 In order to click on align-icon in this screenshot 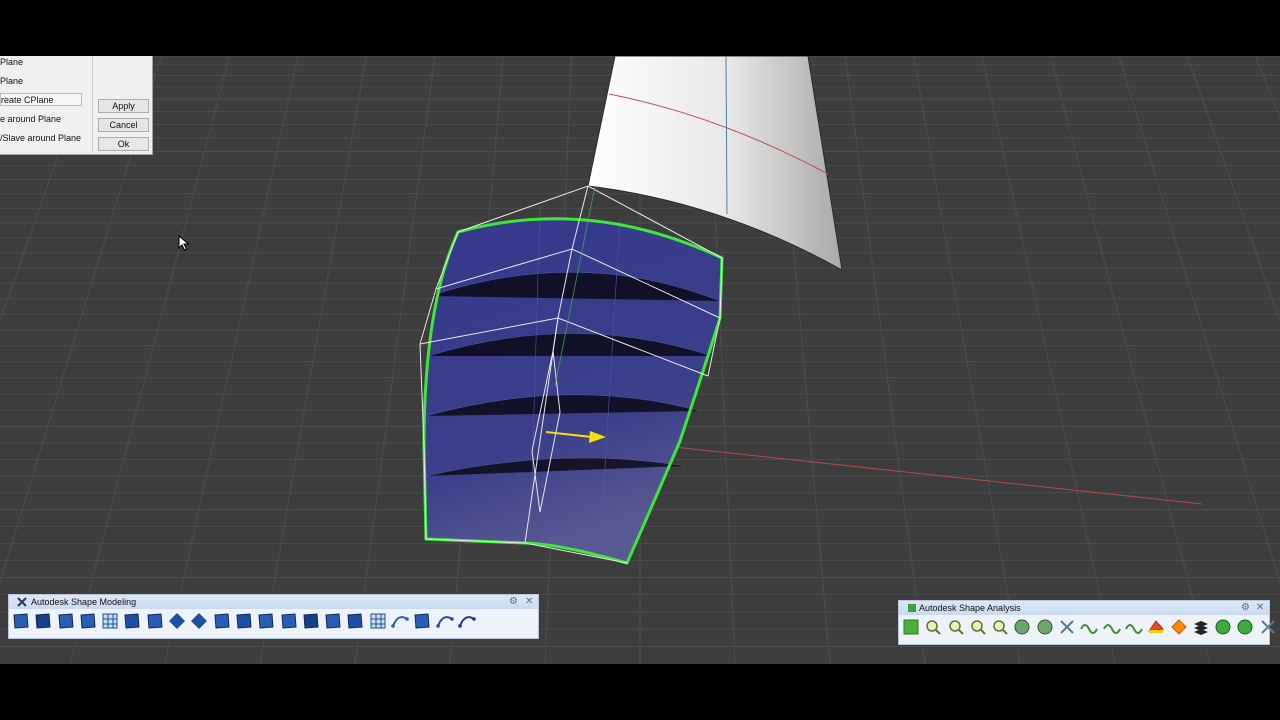, I will do `click(266, 621)`.